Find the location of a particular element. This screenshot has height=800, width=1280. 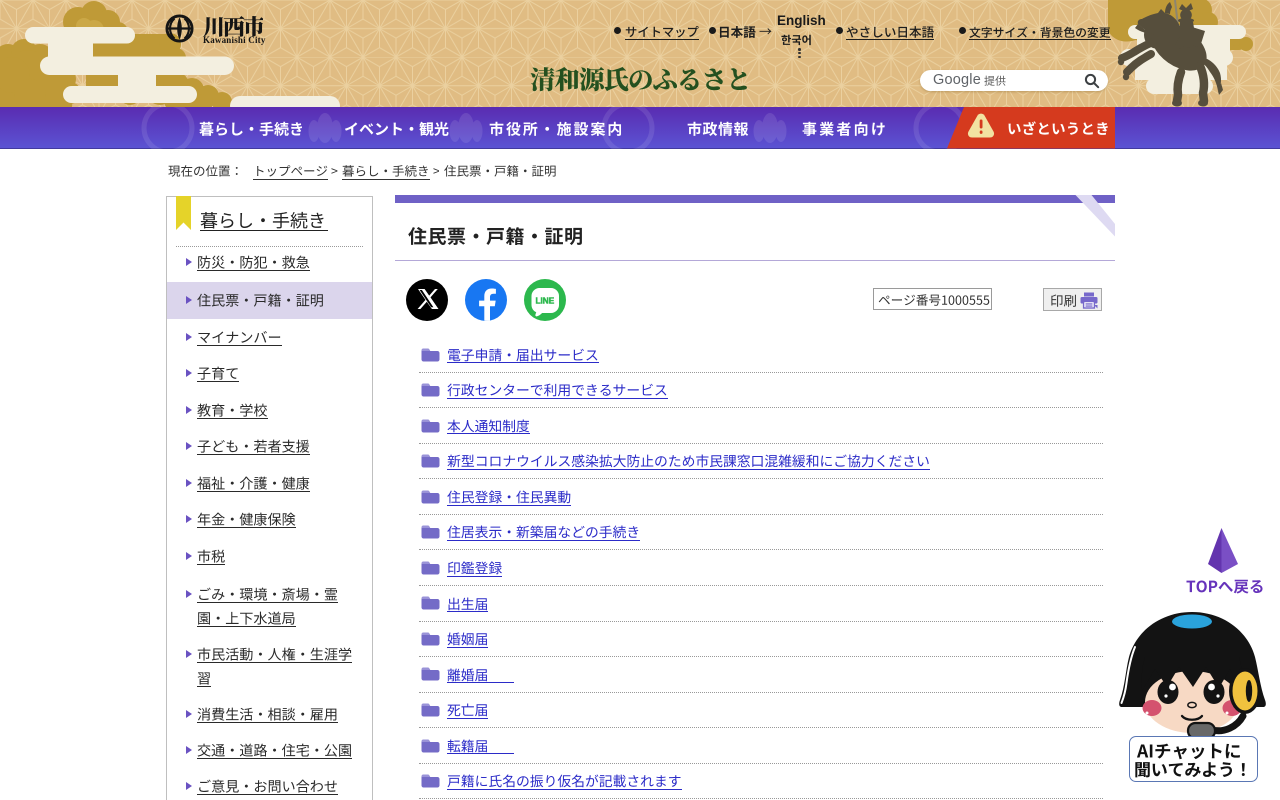

svg-text: LINE is located at coordinates (545, 301).